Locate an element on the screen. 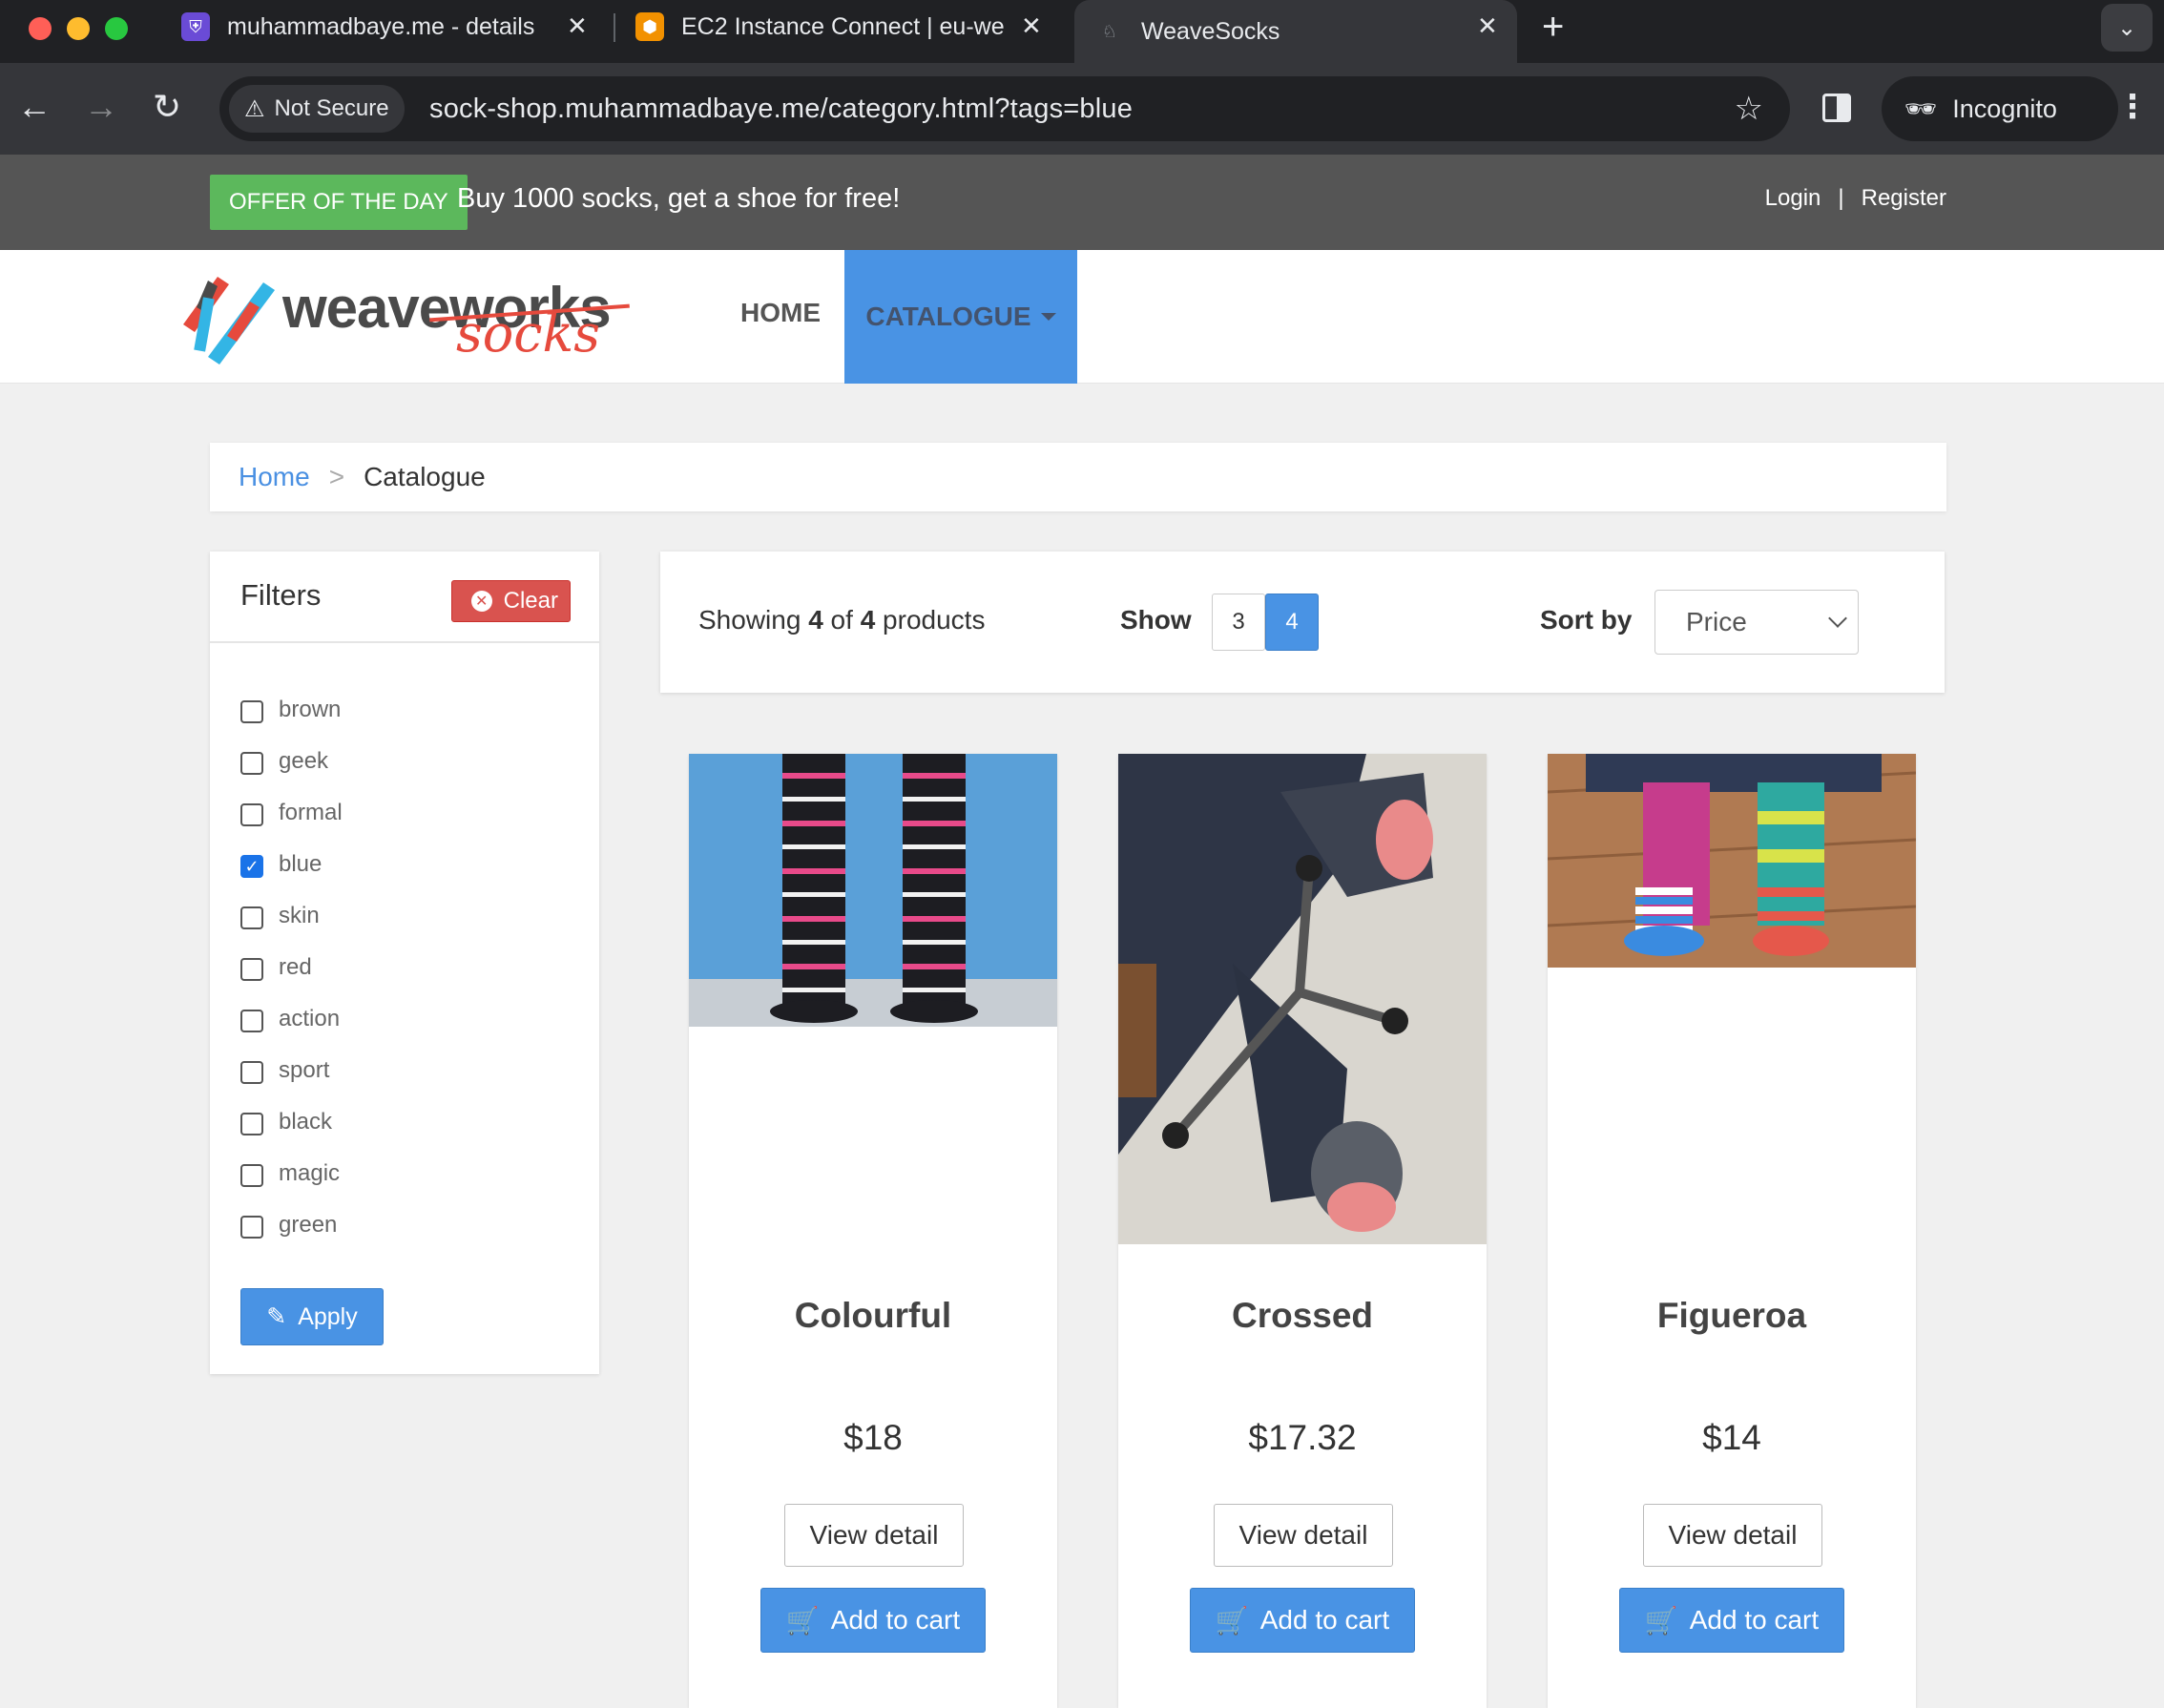 This screenshot has height=1708, width=2164. filter-item-magic: magic is located at coordinates (291, 1186).